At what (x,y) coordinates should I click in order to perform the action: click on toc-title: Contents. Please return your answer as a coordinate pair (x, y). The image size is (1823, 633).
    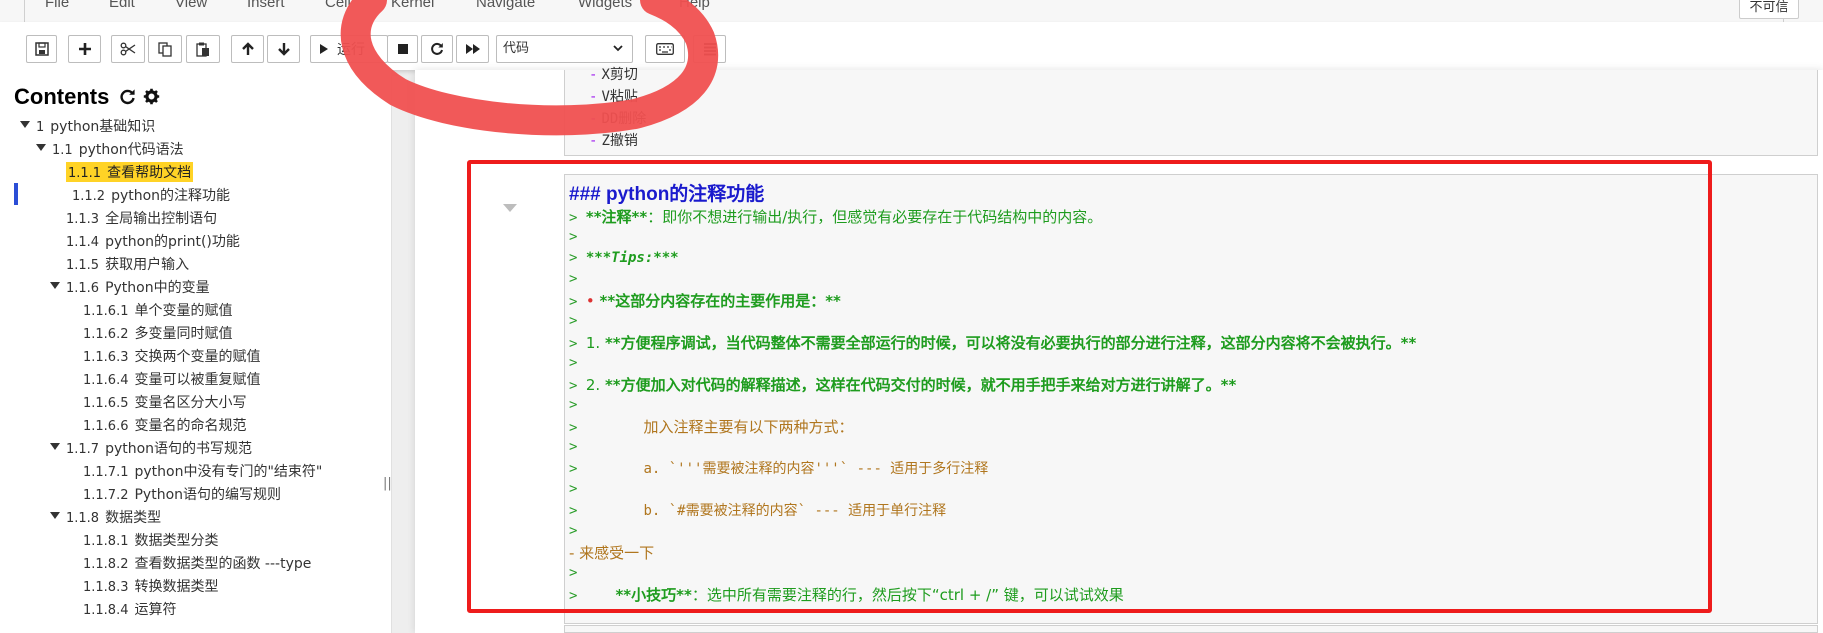
    Looking at the image, I should click on (62, 96).